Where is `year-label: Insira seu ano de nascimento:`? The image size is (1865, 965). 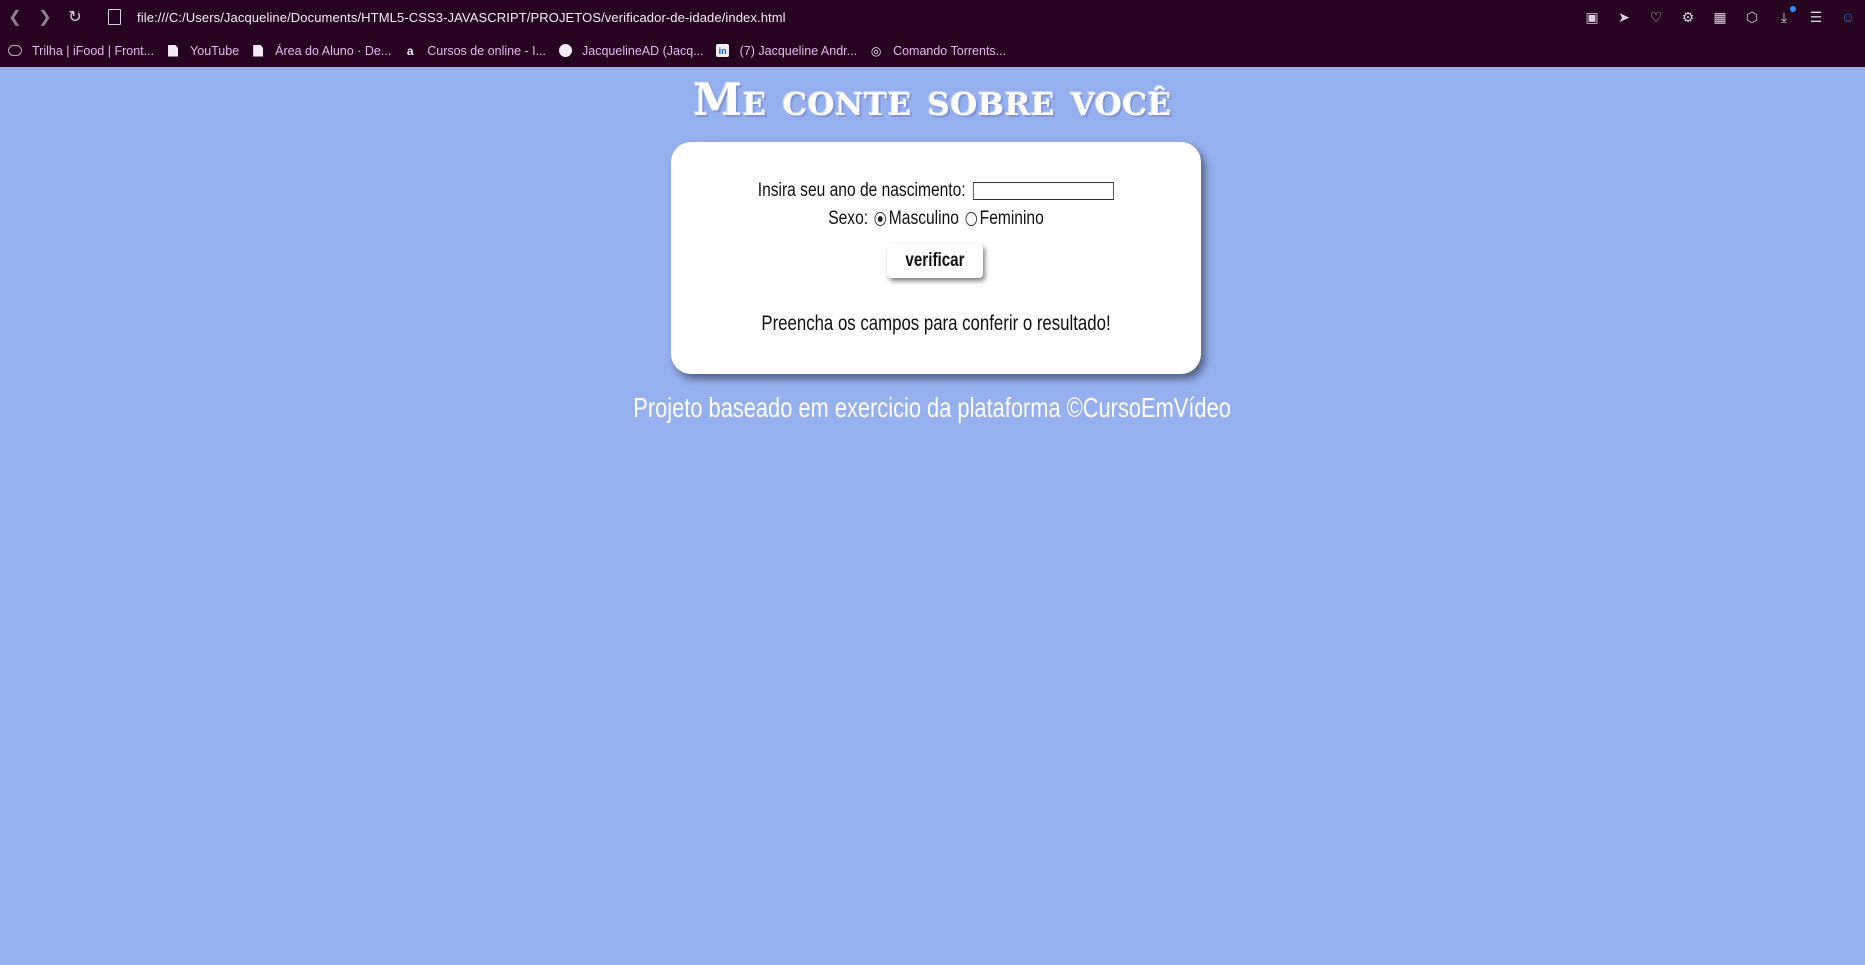 year-label: Insira seu ano de nascimento: is located at coordinates (861, 190).